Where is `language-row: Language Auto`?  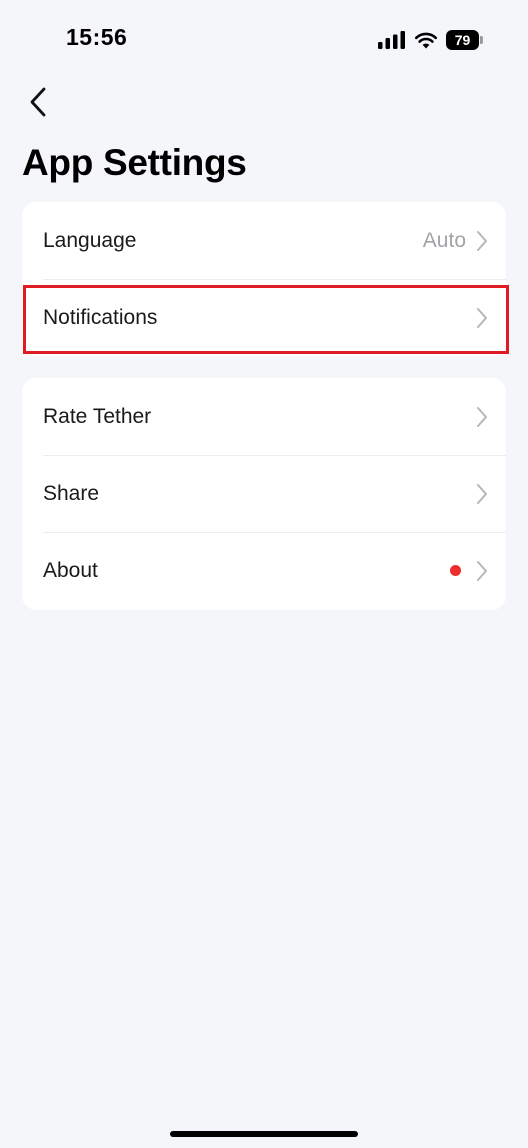
language-row: Language Auto is located at coordinates (264, 240).